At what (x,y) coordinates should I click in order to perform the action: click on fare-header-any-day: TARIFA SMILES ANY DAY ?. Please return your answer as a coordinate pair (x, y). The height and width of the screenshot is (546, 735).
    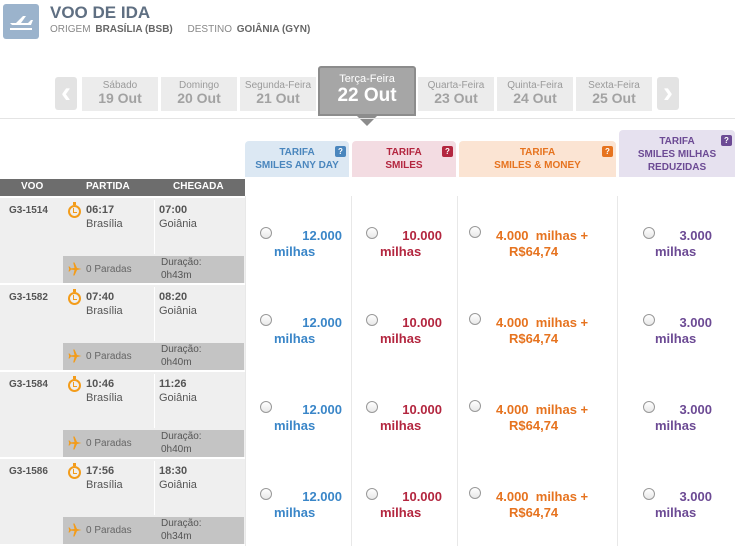
    Looking at the image, I should click on (297, 159).